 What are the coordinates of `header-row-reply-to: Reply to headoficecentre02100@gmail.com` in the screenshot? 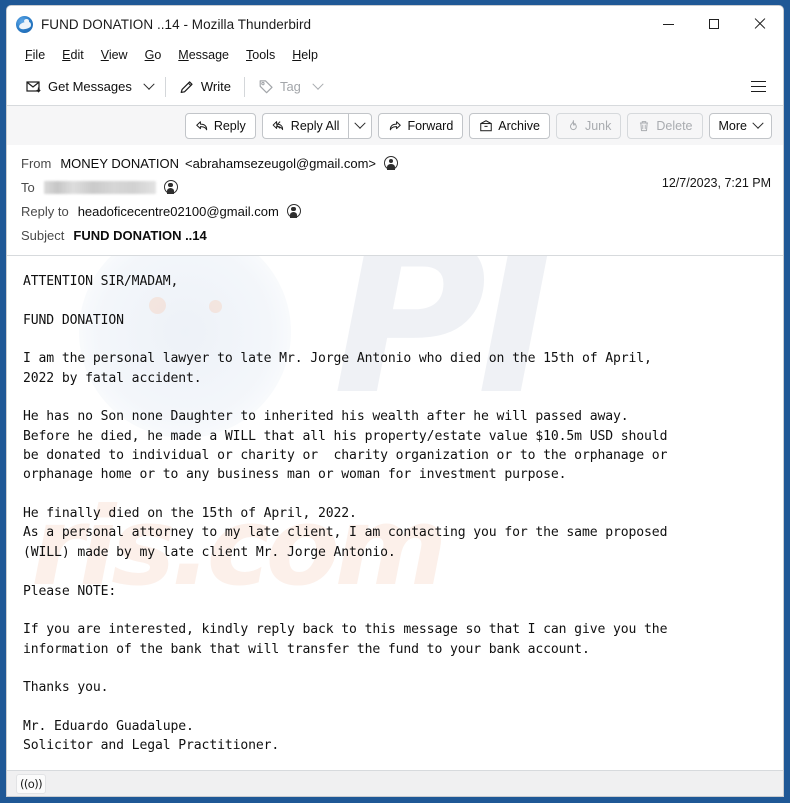 It's located at (396, 211).